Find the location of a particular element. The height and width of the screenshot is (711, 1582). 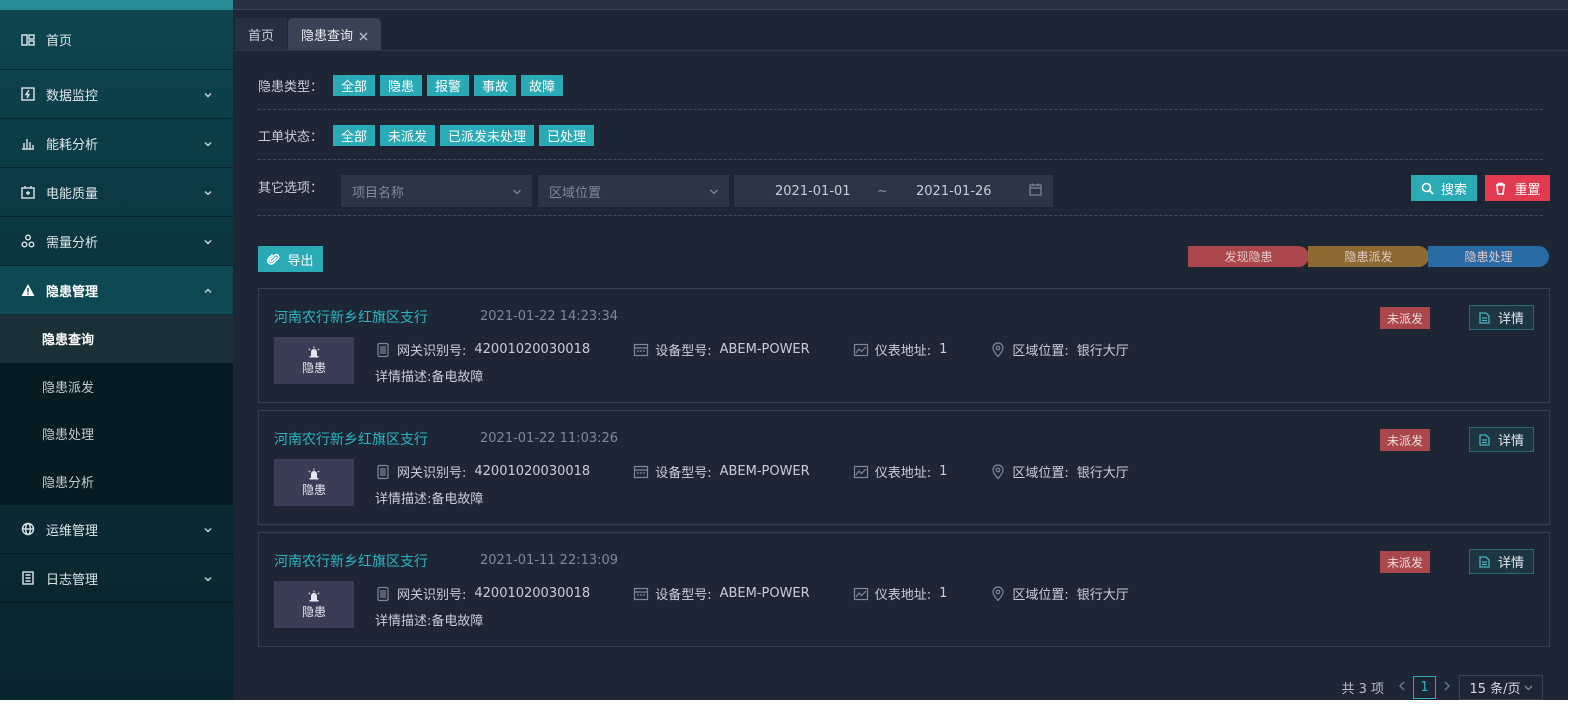

page-size-select: 15 条/页 is located at coordinates (1501, 687).